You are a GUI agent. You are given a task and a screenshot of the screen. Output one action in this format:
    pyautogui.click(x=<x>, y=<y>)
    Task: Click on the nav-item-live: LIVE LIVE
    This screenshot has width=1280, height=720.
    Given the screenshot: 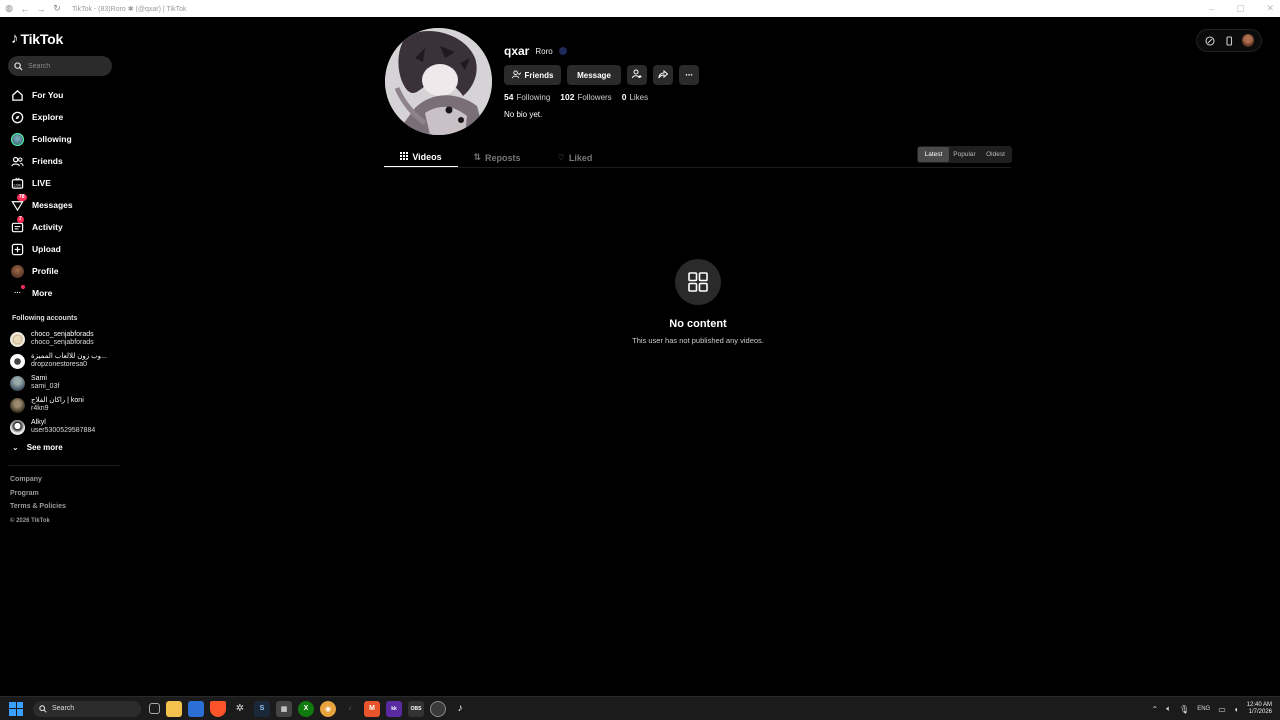 What is the action you would take?
    pyautogui.click(x=65, y=183)
    